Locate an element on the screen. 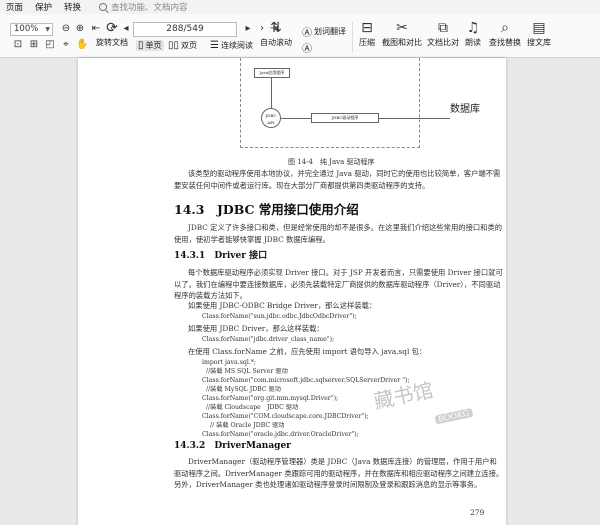 The height and width of the screenshot is (525, 600). zoom-out-icon: ⊖ is located at coordinates (66, 29).